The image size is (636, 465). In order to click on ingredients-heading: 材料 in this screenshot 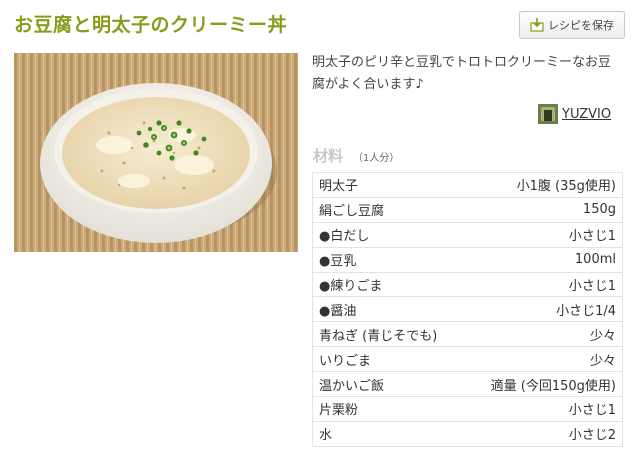, I will do `click(328, 156)`.